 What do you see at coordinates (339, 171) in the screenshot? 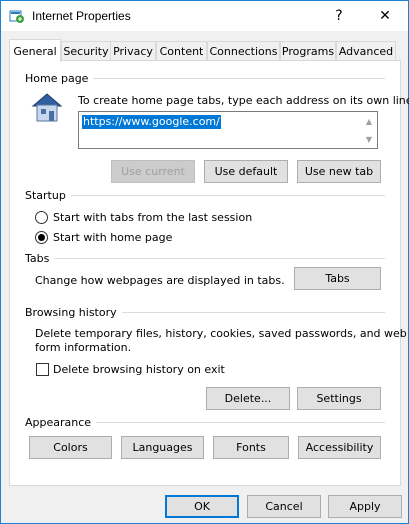
I see `use-new-tab-button: Use new tab` at bounding box center [339, 171].